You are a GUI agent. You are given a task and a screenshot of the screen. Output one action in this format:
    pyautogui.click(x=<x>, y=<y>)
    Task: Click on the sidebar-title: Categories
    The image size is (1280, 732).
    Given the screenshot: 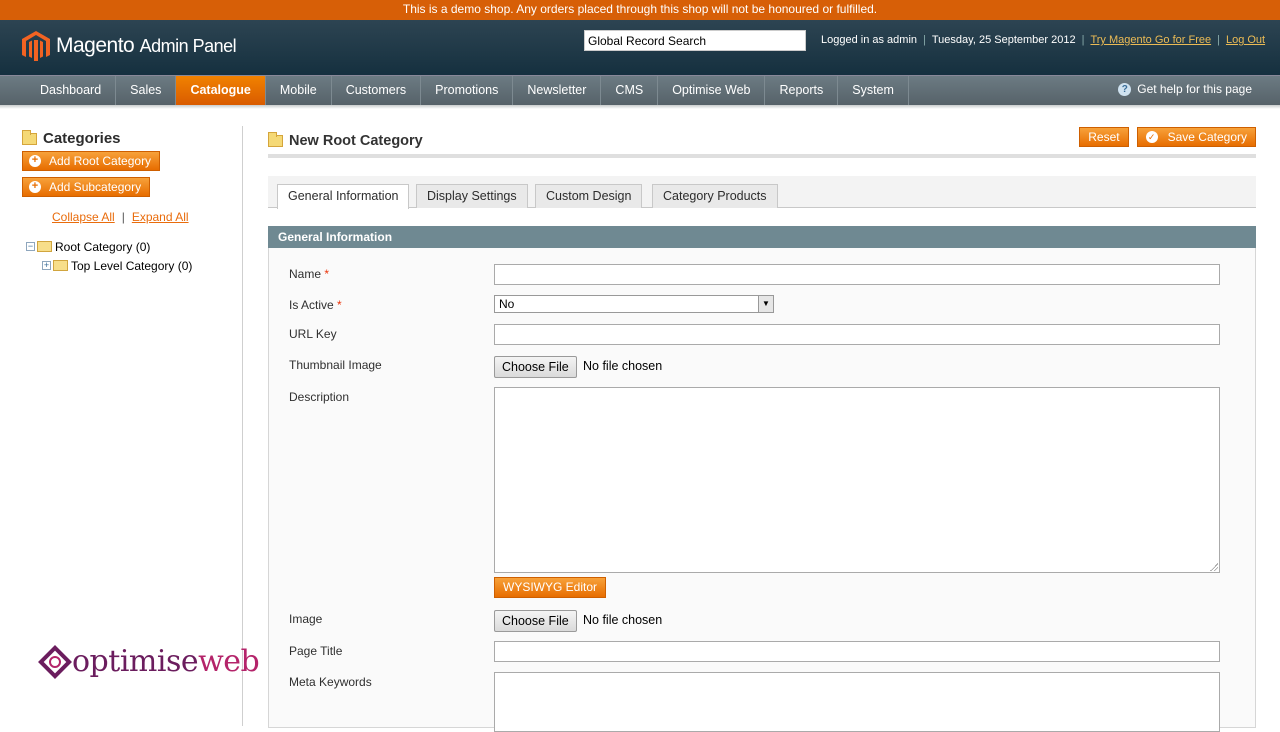 What is the action you would take?
    pyautogui.click(x=132, y=138)
    